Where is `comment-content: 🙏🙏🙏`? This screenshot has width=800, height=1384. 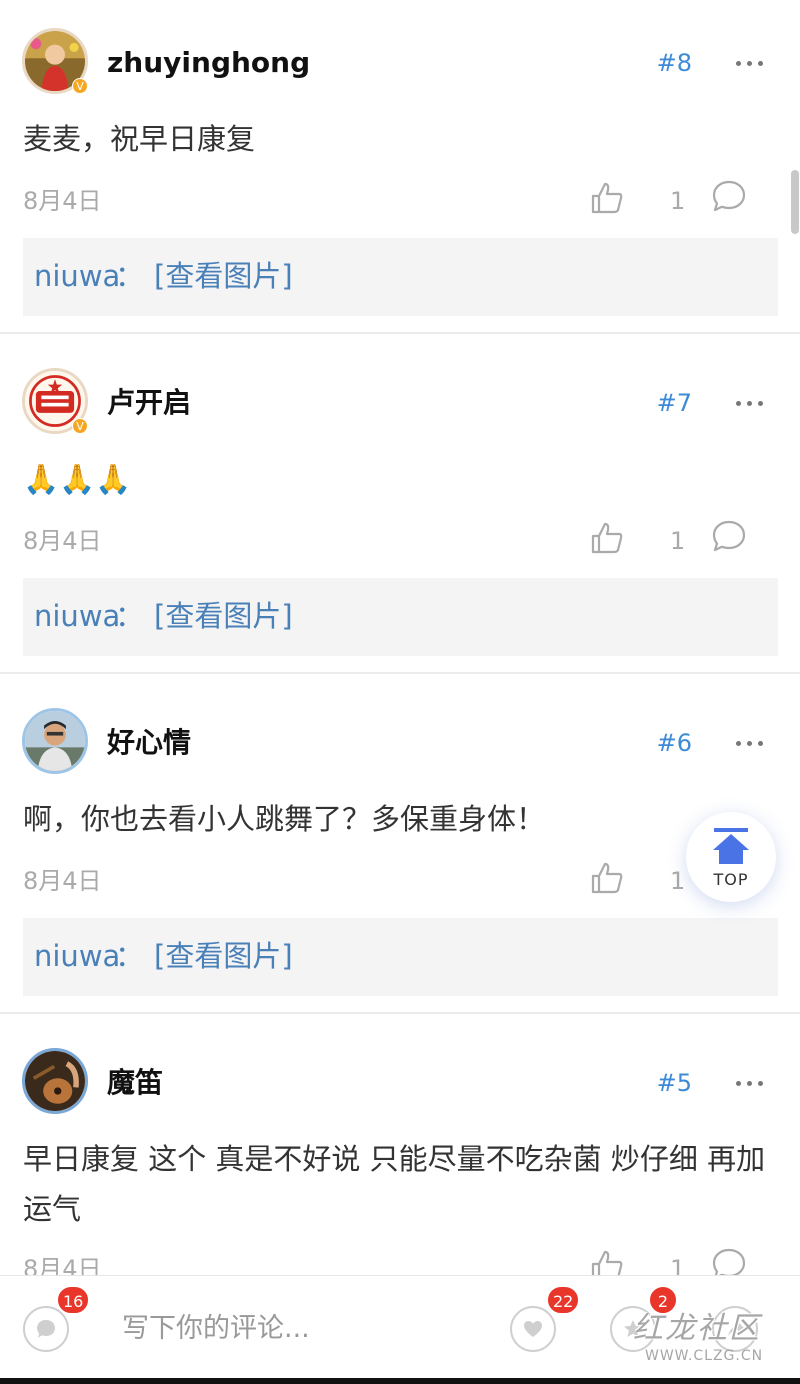
comment-content: 🙏🙏🙏 is located at coordinates (77, 479).